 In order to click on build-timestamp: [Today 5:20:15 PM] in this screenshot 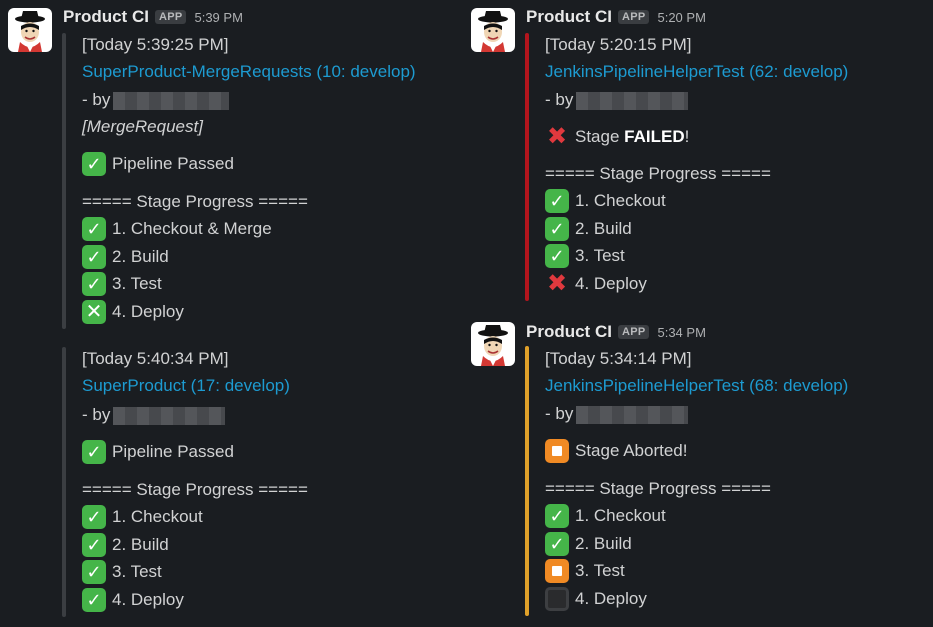, I will do `click(618, 44)`.